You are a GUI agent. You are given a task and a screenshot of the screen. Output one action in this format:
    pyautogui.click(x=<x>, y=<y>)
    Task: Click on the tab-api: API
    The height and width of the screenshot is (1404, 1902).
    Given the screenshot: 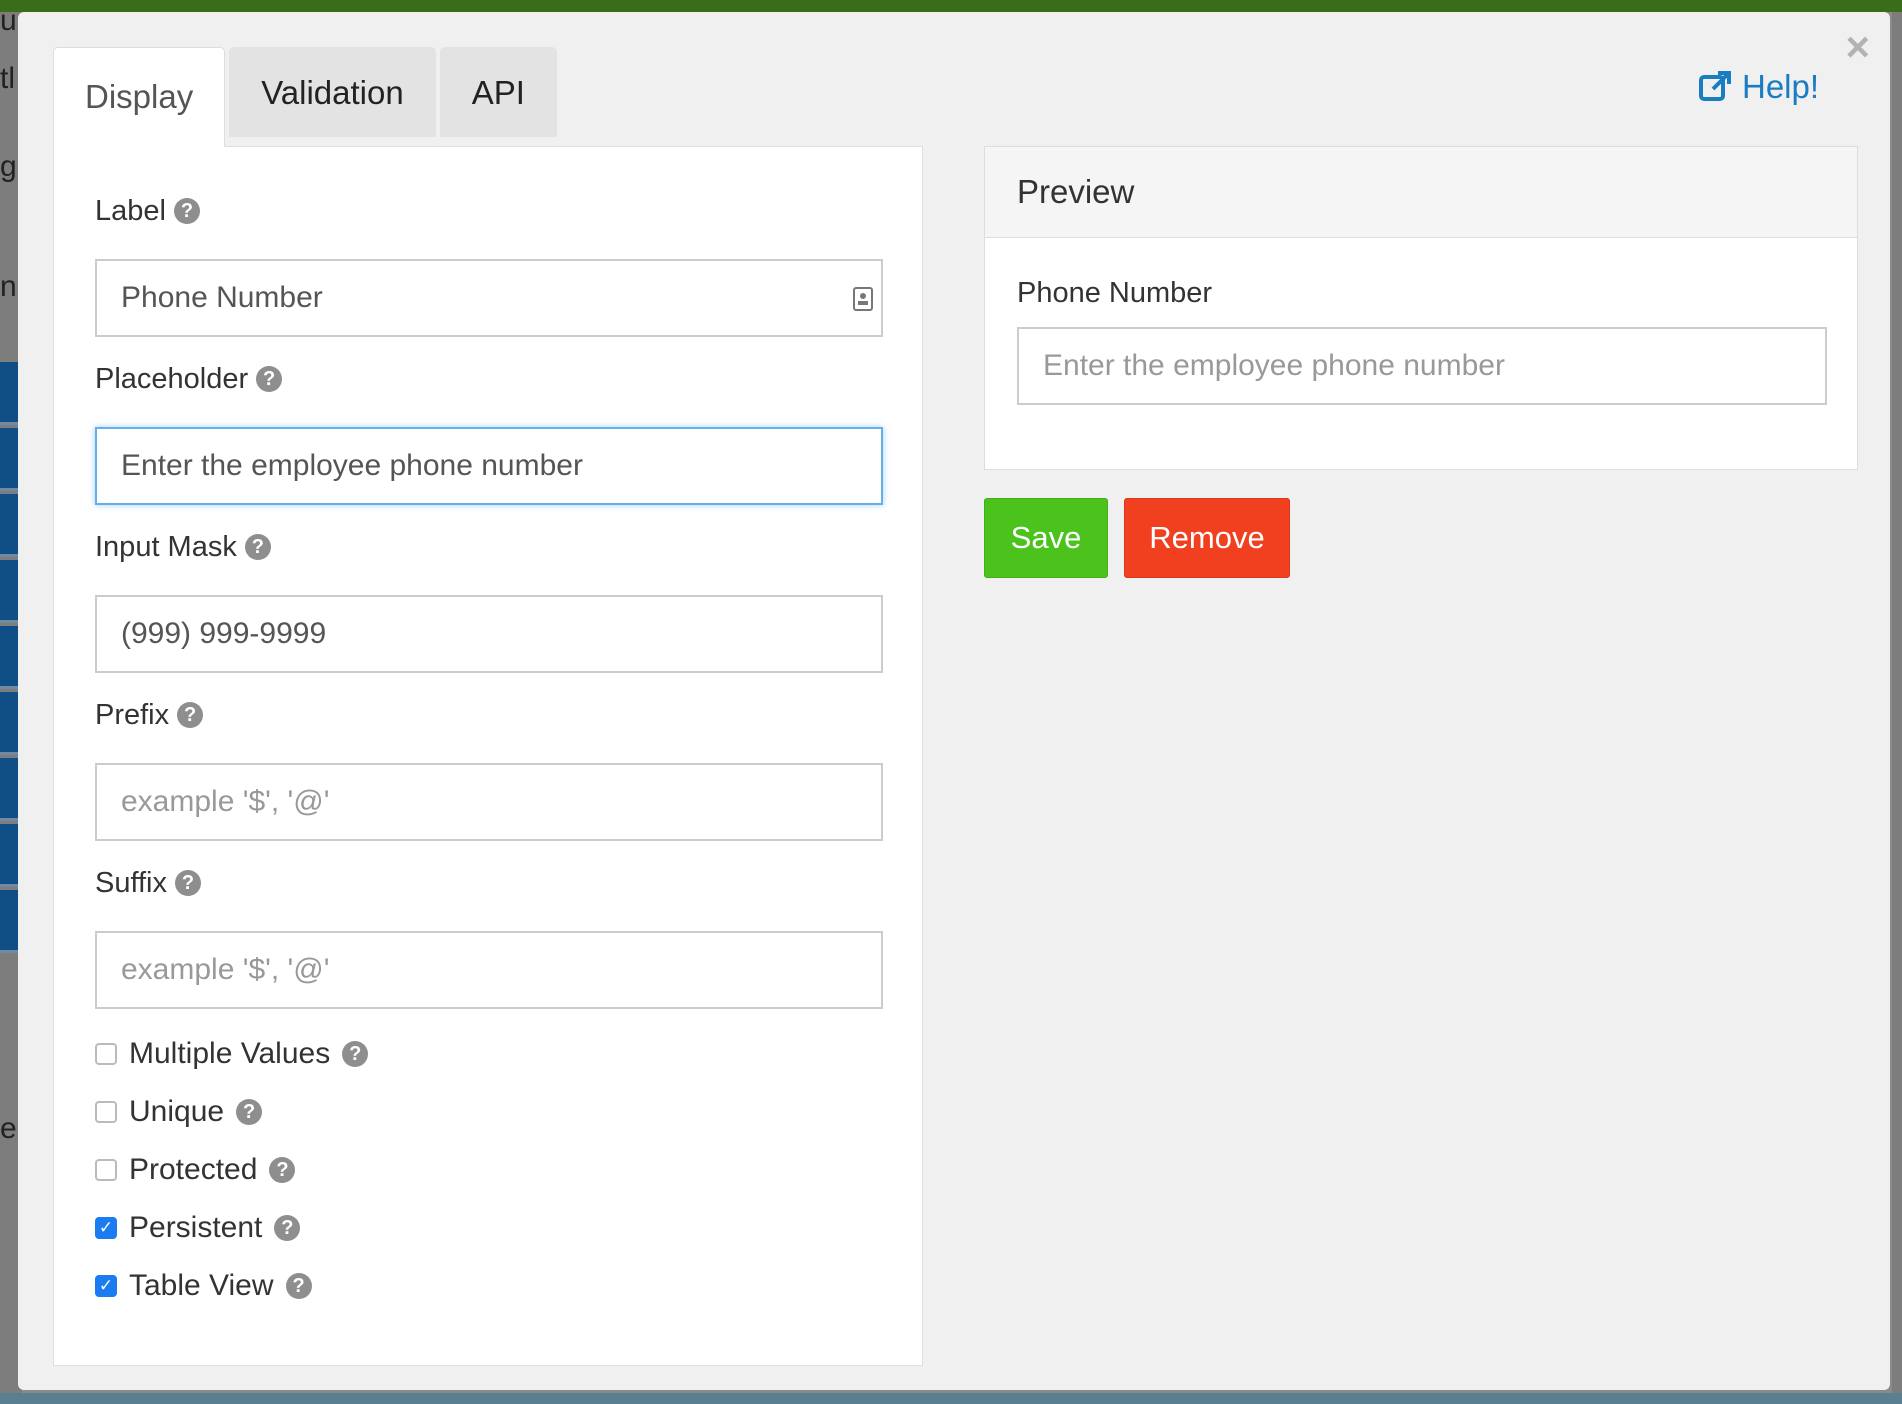 What is the action you would take?
    pyautogui.click(x=498, y=92)
    